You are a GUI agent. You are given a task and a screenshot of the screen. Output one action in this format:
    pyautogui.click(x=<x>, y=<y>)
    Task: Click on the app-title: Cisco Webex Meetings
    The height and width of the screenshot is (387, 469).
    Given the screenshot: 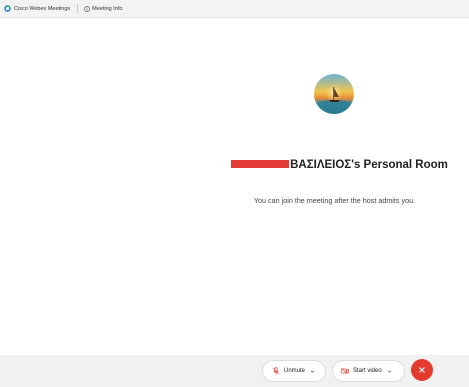 What is the action you would take?
    pyautogui.click(x=35, y=9)
    